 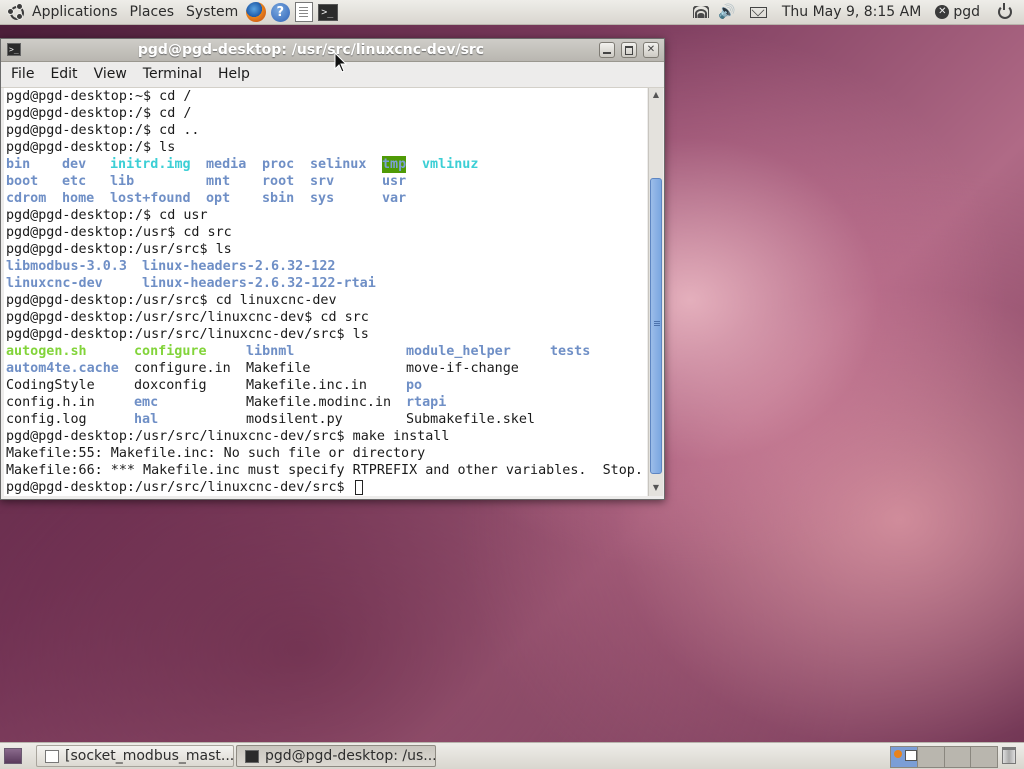 What do you see at coordinates (656, 488) in the screenshot?
I see `scroll-down-arrow-icon: ▼` at bounding box center [656, 488].